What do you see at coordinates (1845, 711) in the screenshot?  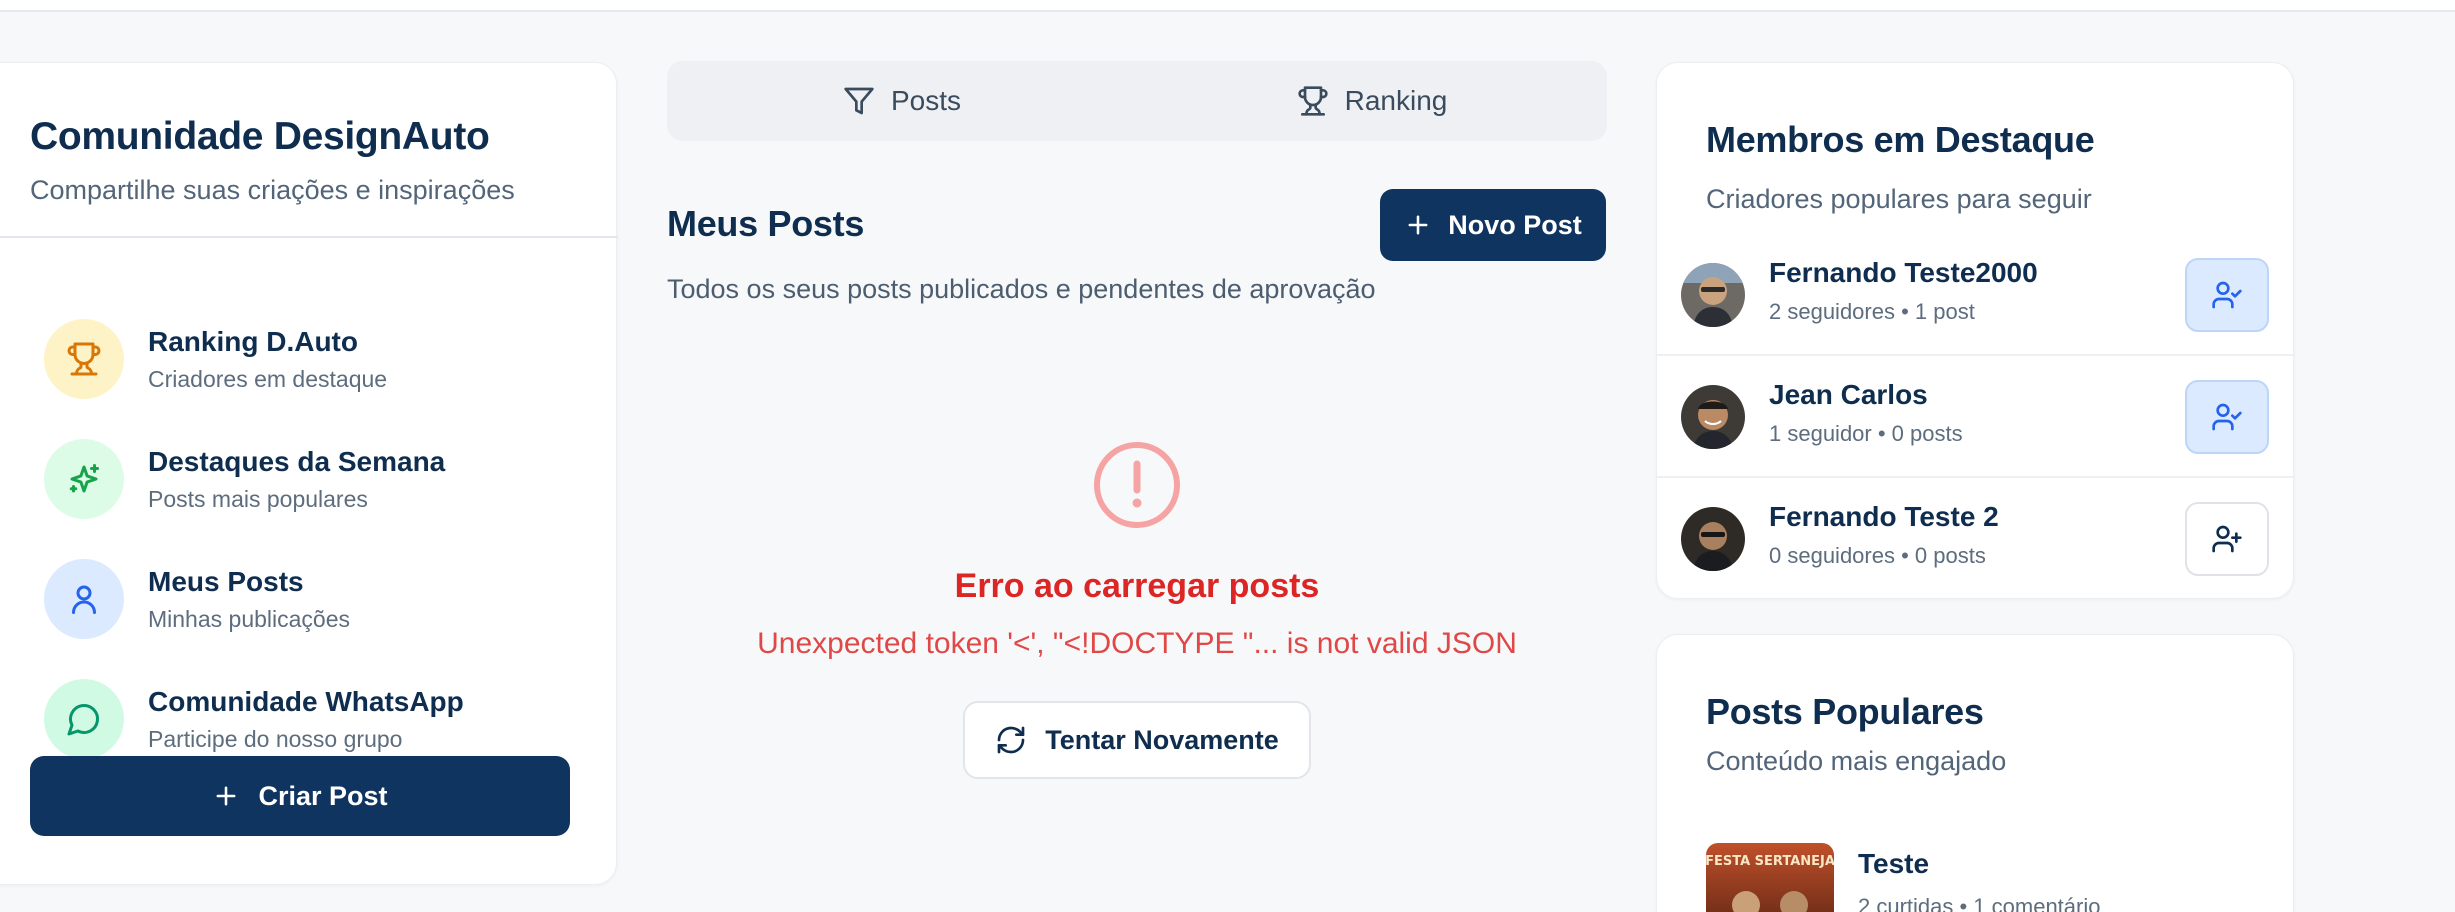 I see `popular-title: Posts Populares` at bounding box center [1845, 711].